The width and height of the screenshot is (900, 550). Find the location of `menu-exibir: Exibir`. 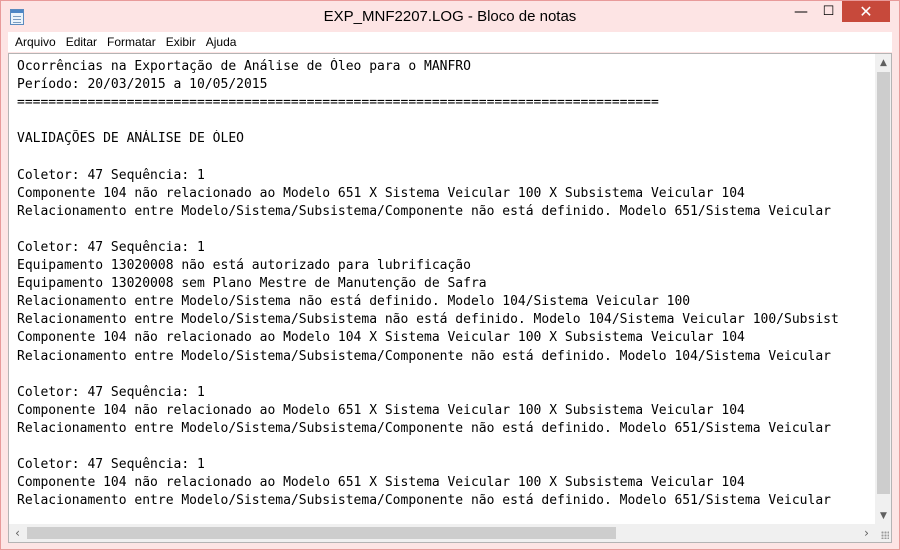

menu-exibir: Exibir is located at coordinates (181, 42).